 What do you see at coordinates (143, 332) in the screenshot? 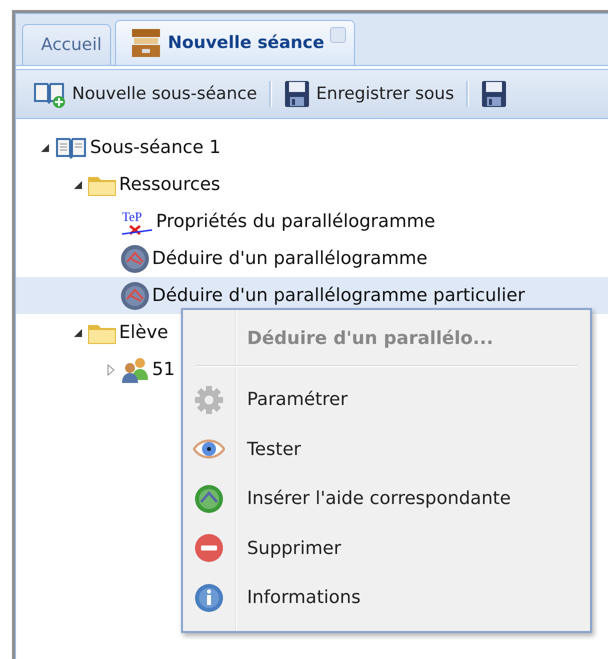
I see `tree-label: Elève` at bounding box center [143, 332].